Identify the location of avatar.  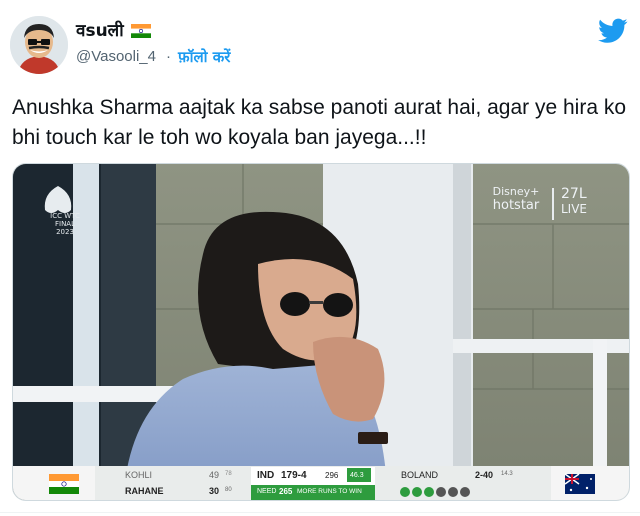
(39, 45).